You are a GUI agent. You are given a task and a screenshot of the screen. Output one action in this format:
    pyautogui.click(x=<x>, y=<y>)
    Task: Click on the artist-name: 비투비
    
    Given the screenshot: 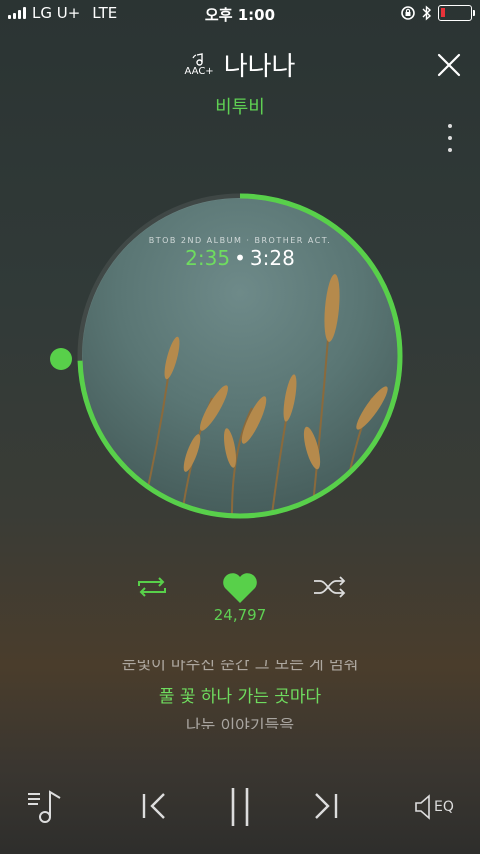 What is the action you would take?
    pyautogui.click(x=240, y=106)
    